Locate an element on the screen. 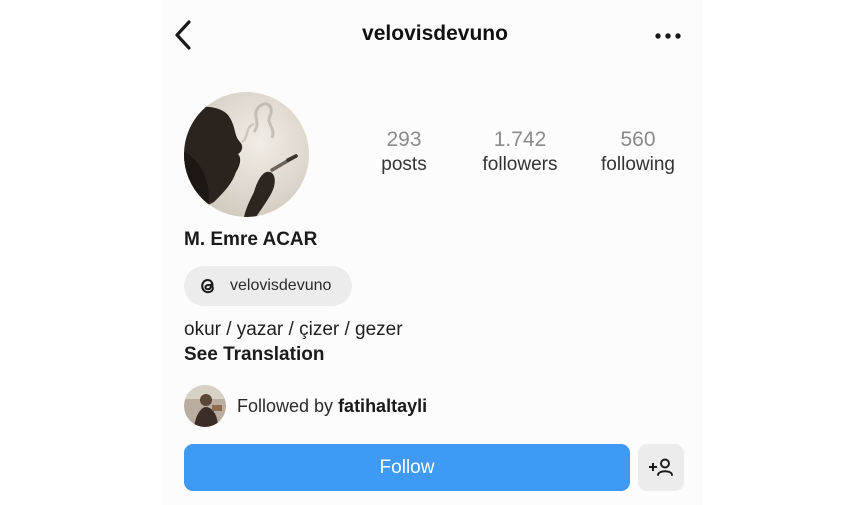  mutual-follower-photo is located at coordinates (205, 406).